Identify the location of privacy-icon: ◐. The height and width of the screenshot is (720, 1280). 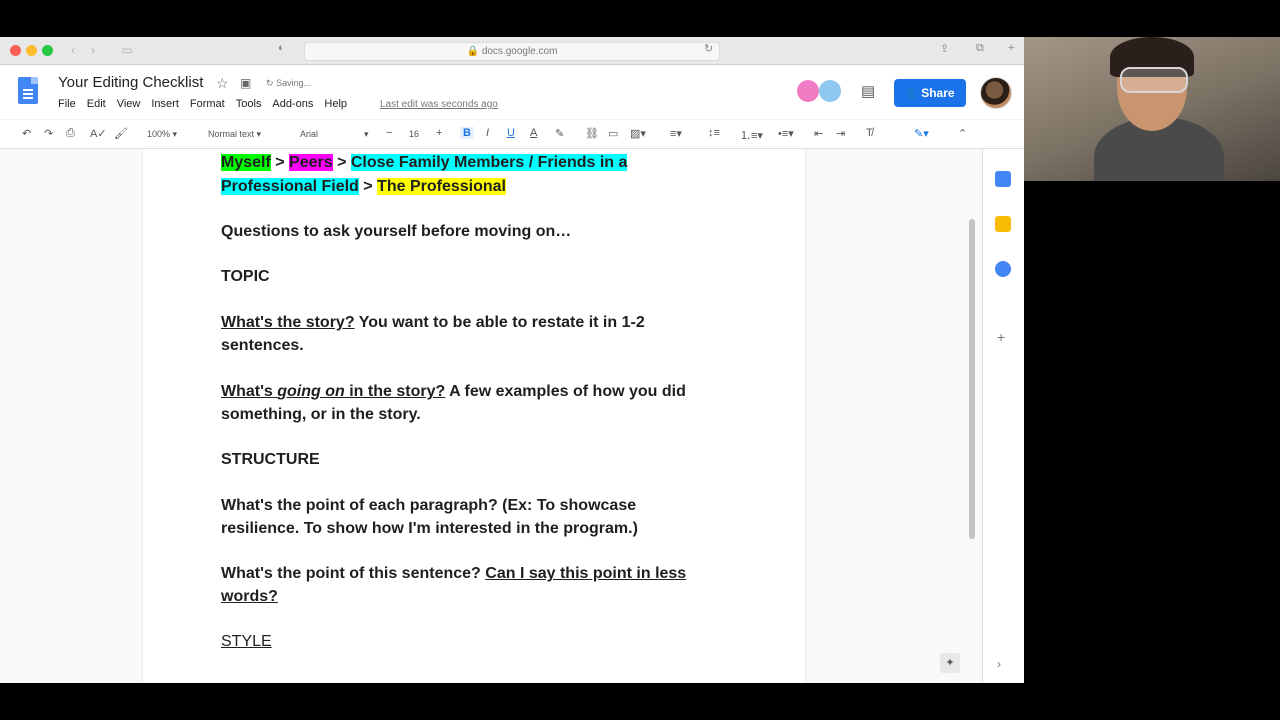
(281, 48).